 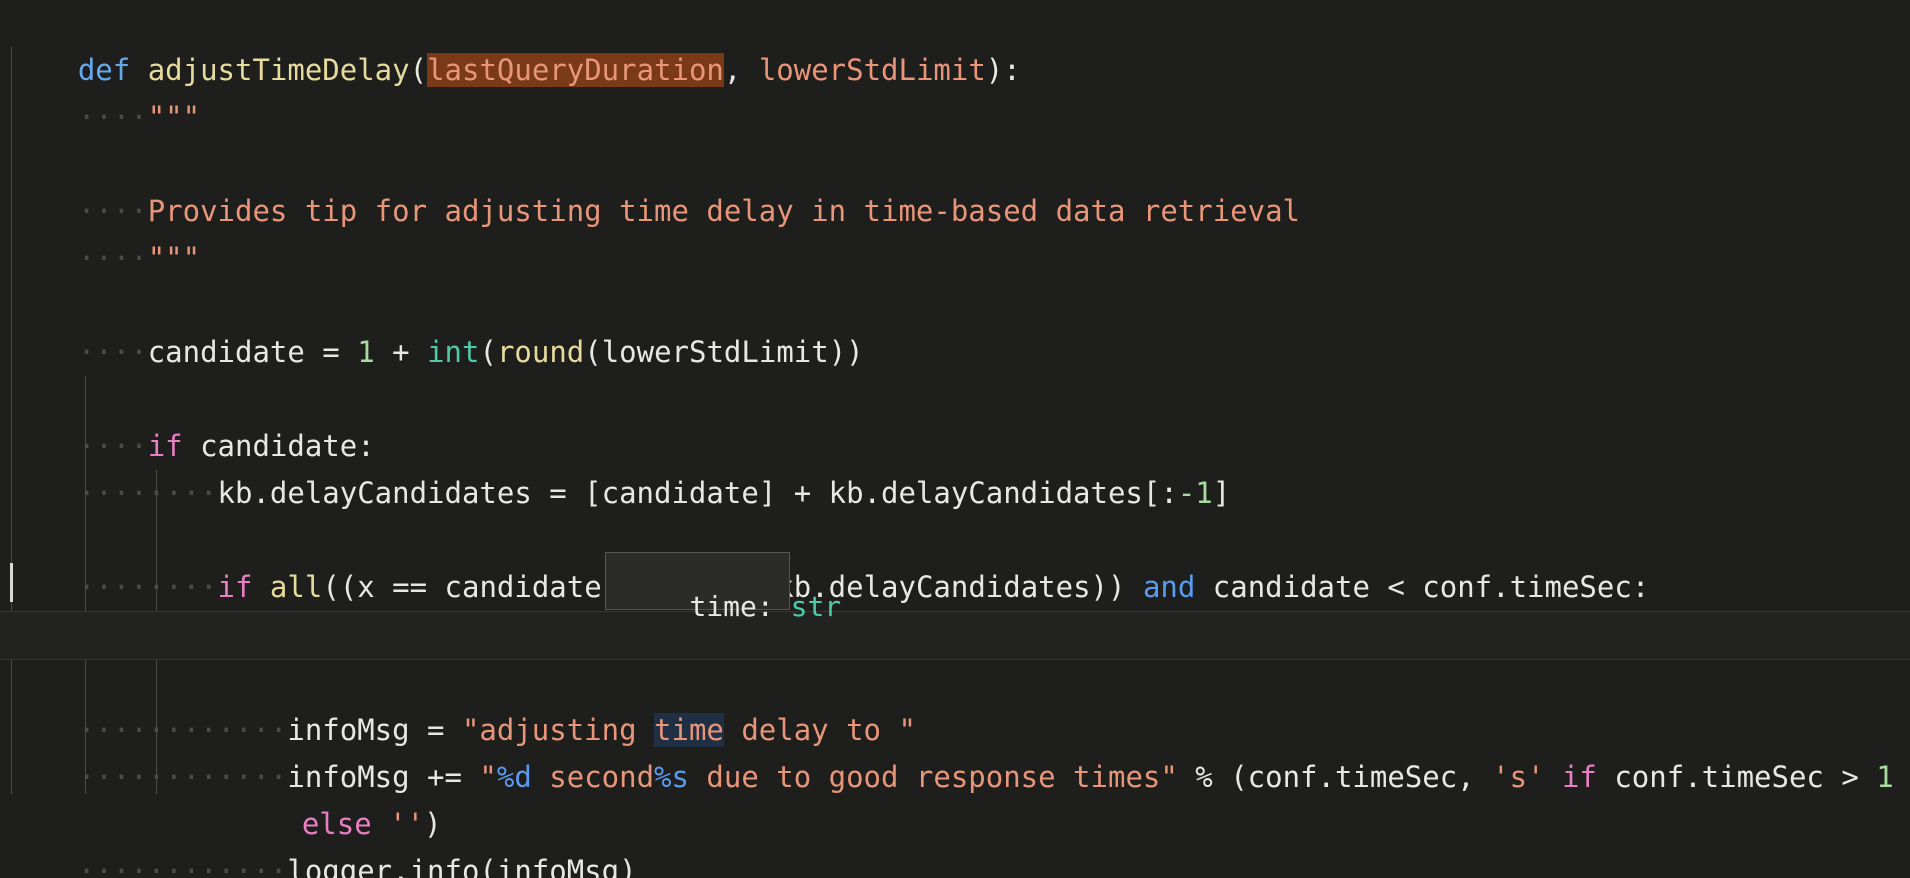 I want to click on type-hint-tooltip: time: str, so click(x=723, y=586).